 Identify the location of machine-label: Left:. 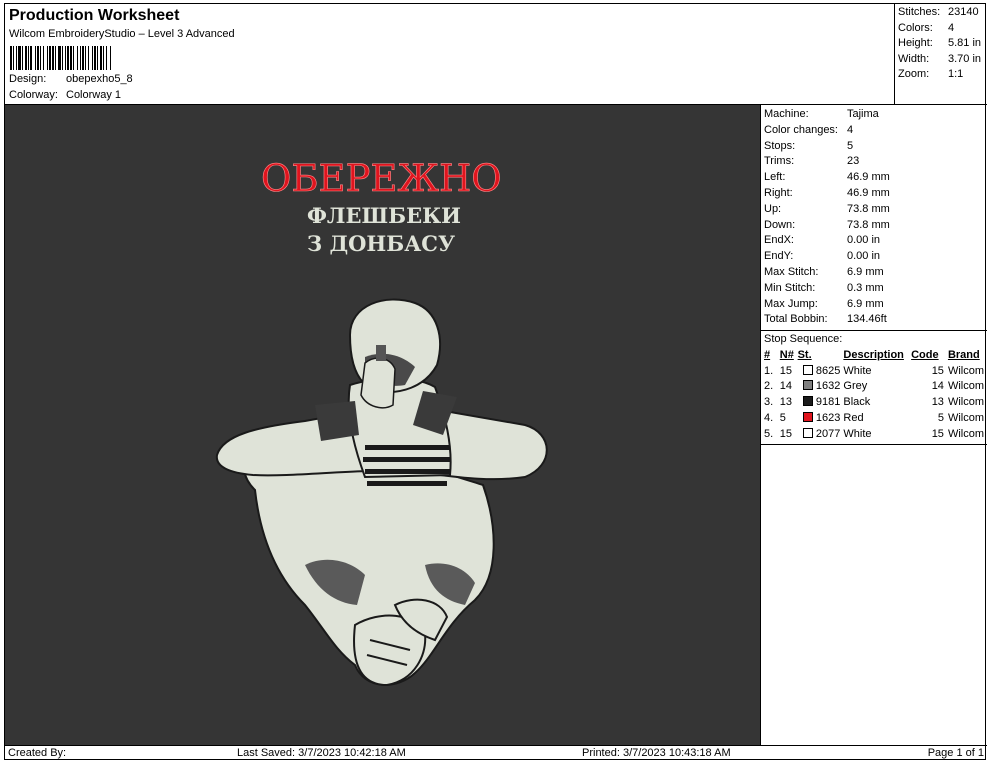
(775, 177).